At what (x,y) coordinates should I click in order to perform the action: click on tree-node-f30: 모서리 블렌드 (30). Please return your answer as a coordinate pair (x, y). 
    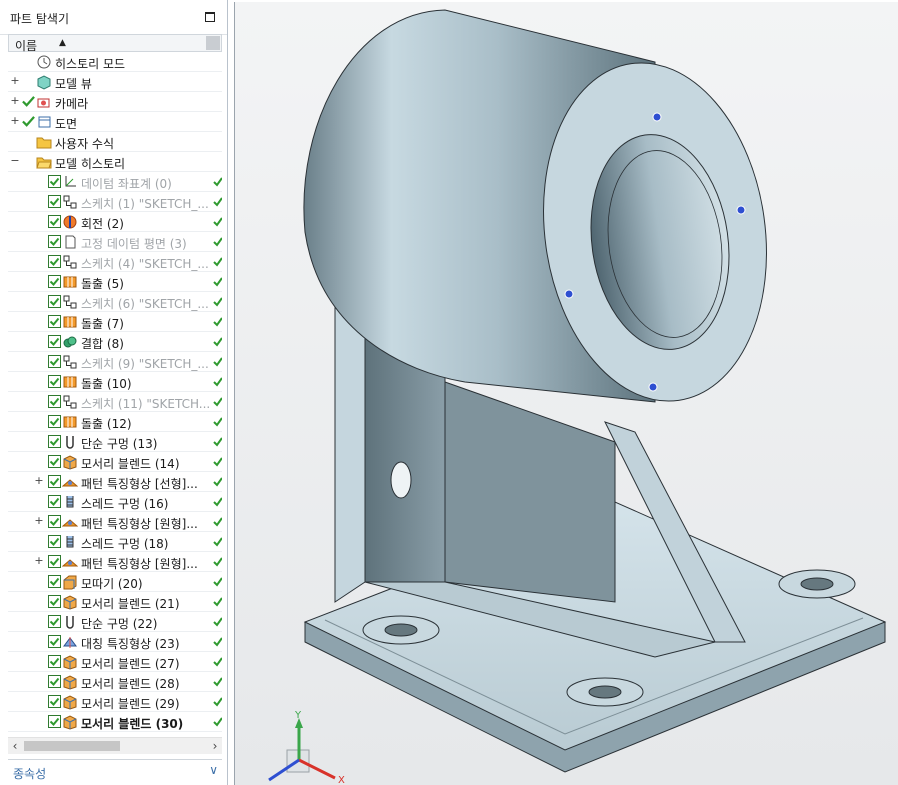
    Looking at the image, I should click on (115, 722).